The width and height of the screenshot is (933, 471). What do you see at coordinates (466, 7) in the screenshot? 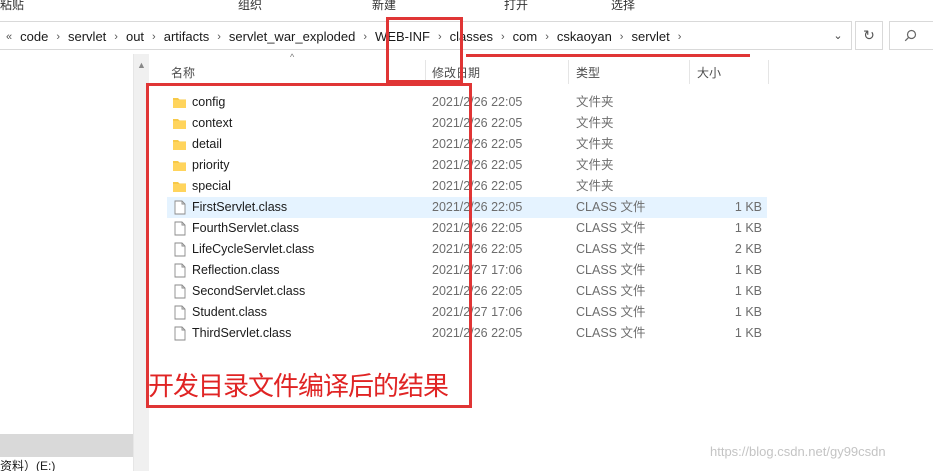
I see `ribbon: 粘贴 组织 新建 打开 选择` at bounding box center [466, 7].